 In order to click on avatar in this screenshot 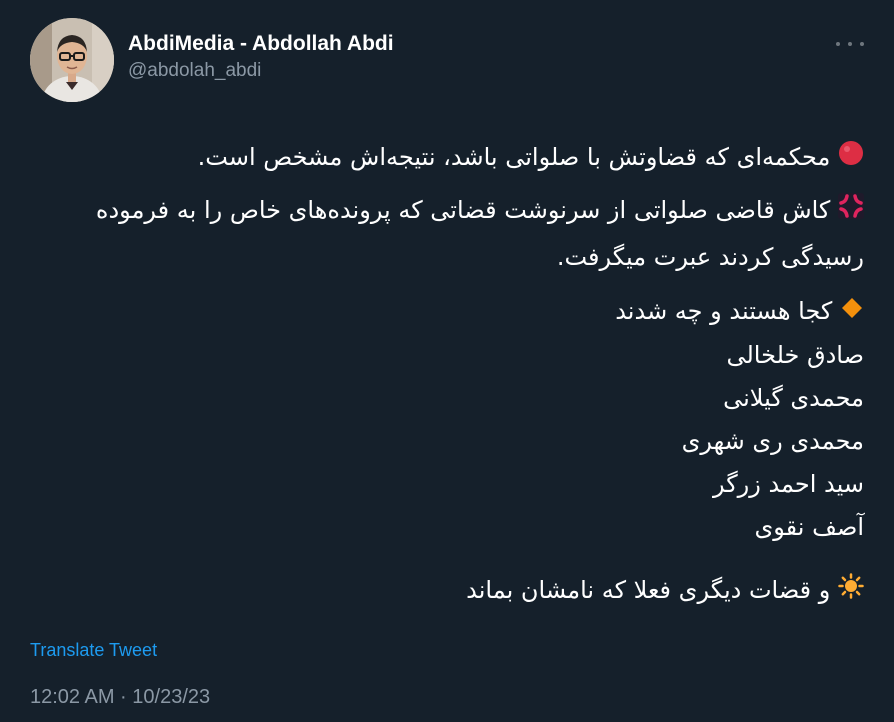, I will do `click(72, 60)`.